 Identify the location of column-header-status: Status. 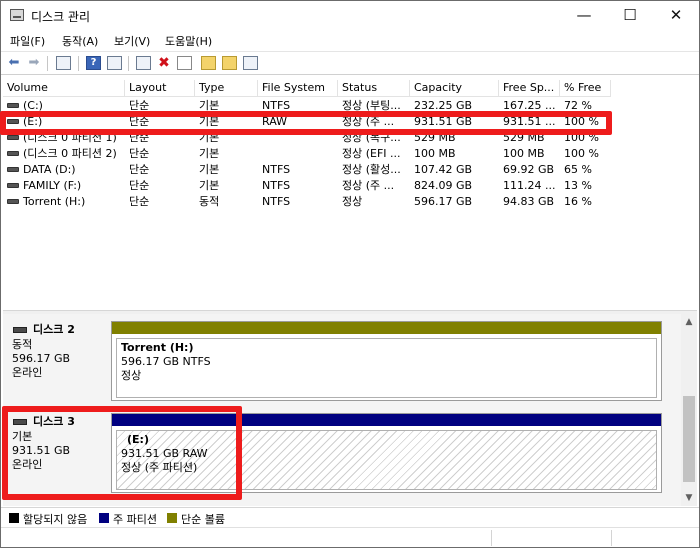
(374, 88).